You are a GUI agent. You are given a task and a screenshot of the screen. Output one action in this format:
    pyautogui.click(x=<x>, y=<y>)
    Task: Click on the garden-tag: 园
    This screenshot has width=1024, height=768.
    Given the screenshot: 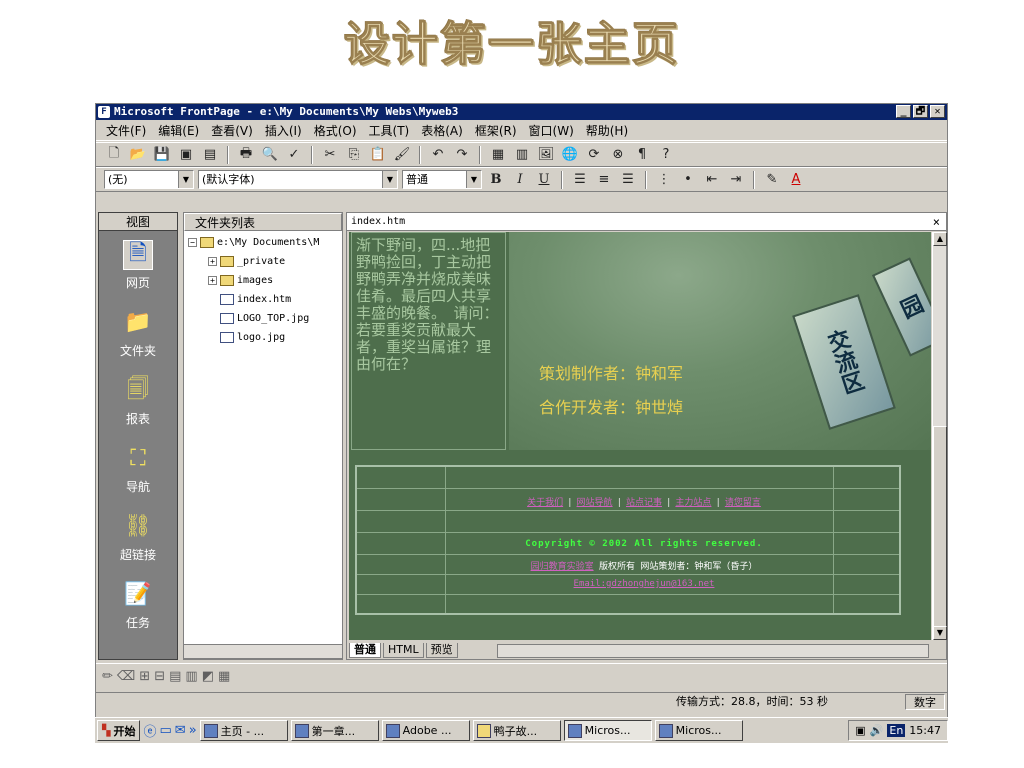 What is the action you would take?
    pyautogui.click(x=901, y=307)
    